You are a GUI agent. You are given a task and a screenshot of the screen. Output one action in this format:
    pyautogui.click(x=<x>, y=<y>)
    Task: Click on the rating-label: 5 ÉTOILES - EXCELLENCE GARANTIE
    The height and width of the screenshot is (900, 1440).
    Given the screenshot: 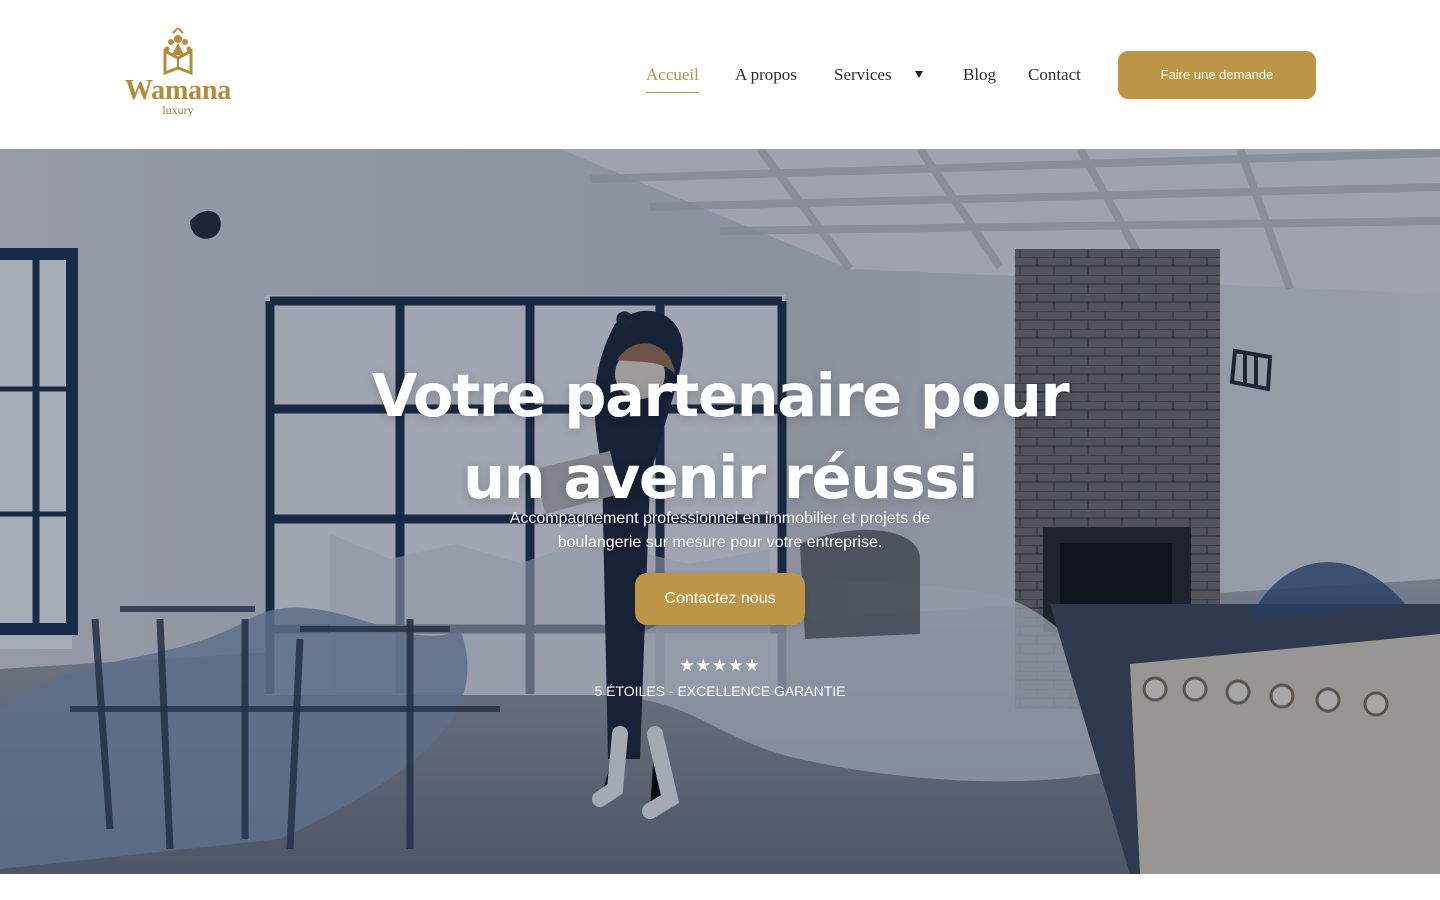 What is the action you would take?
    pyautogui.click(x=720, y=691)
    